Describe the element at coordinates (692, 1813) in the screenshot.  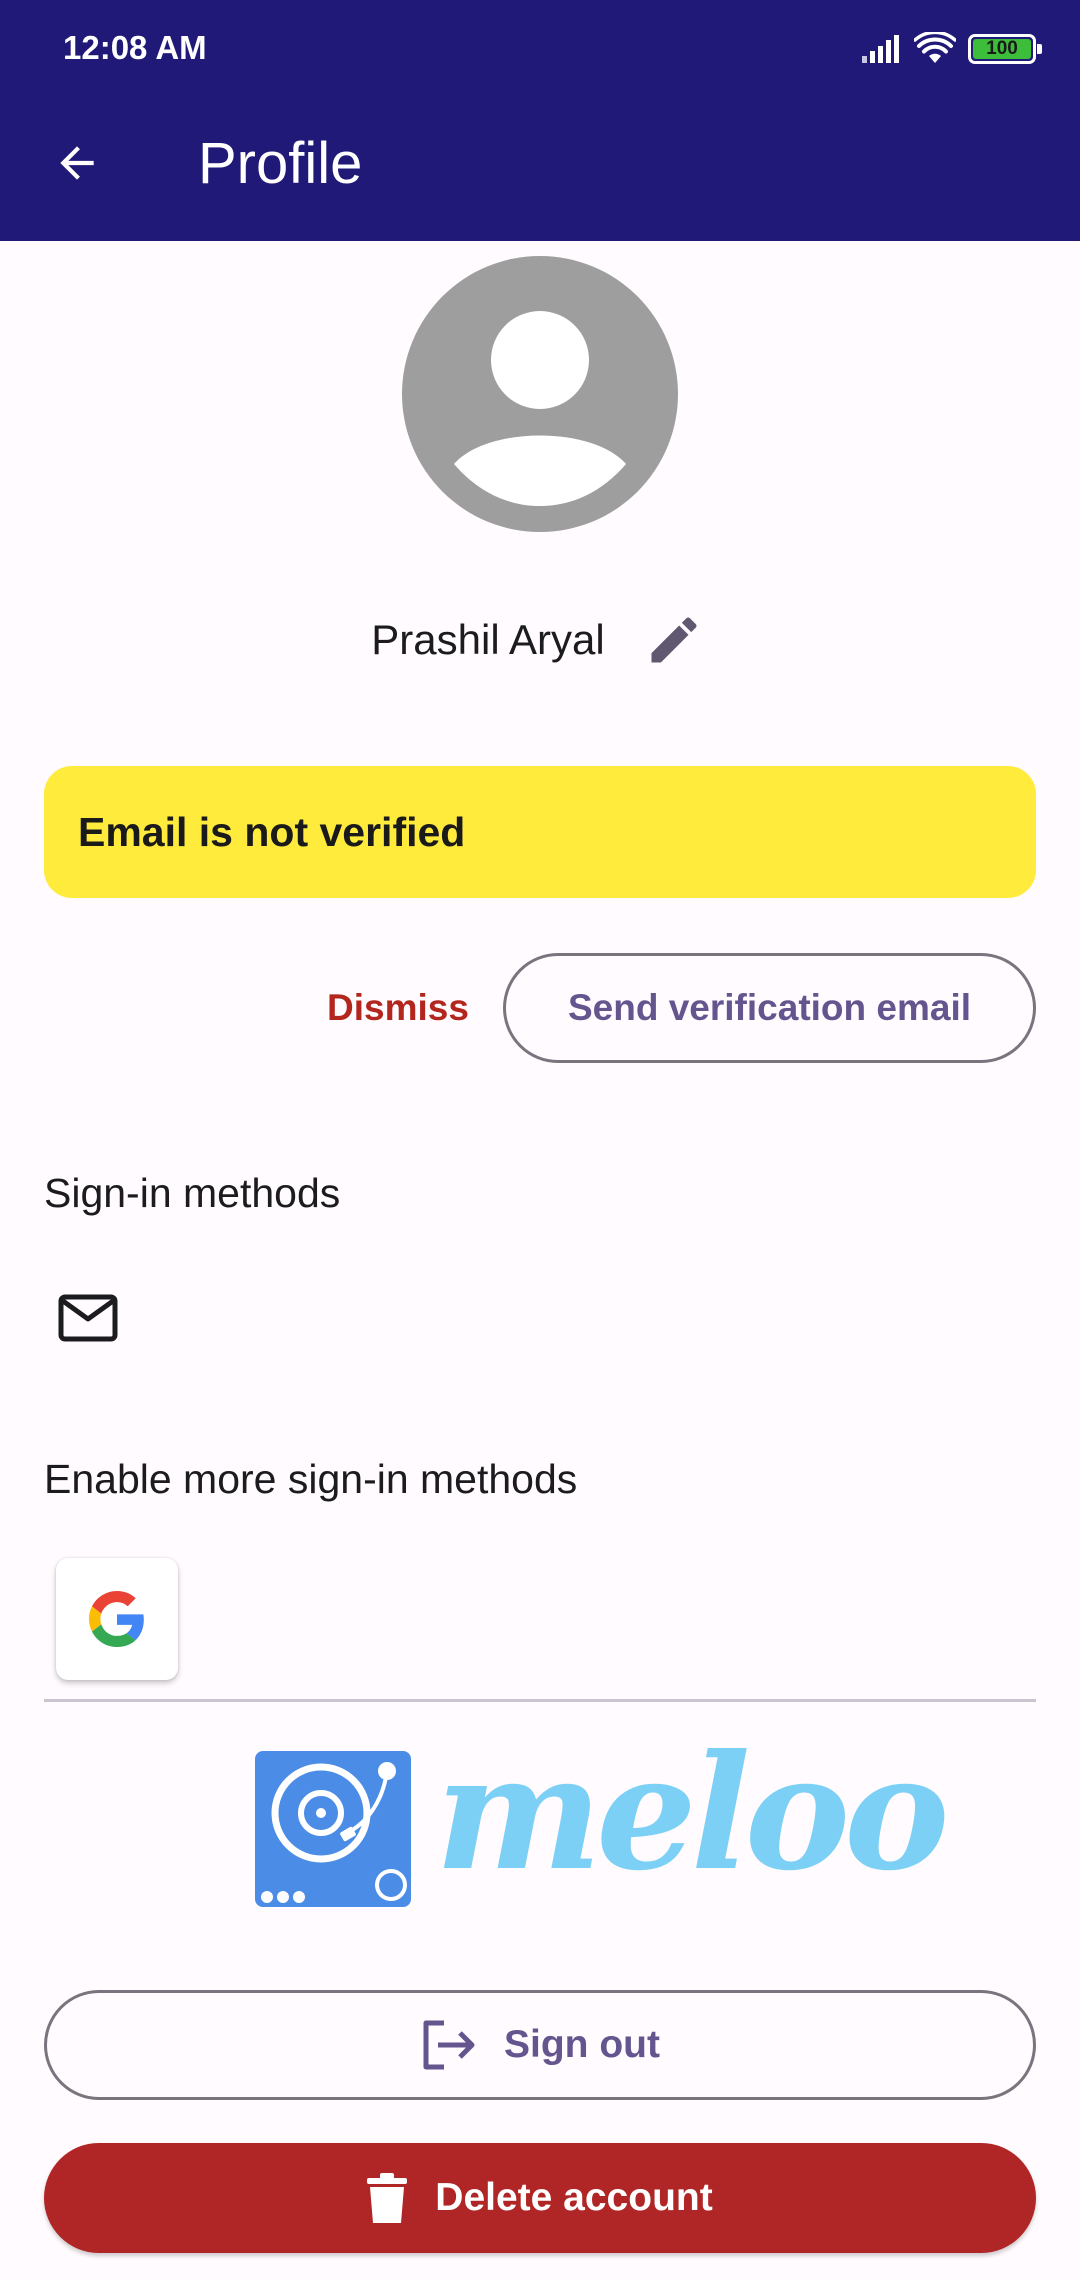
I see `meloo-wordmark: meloo` at that location.